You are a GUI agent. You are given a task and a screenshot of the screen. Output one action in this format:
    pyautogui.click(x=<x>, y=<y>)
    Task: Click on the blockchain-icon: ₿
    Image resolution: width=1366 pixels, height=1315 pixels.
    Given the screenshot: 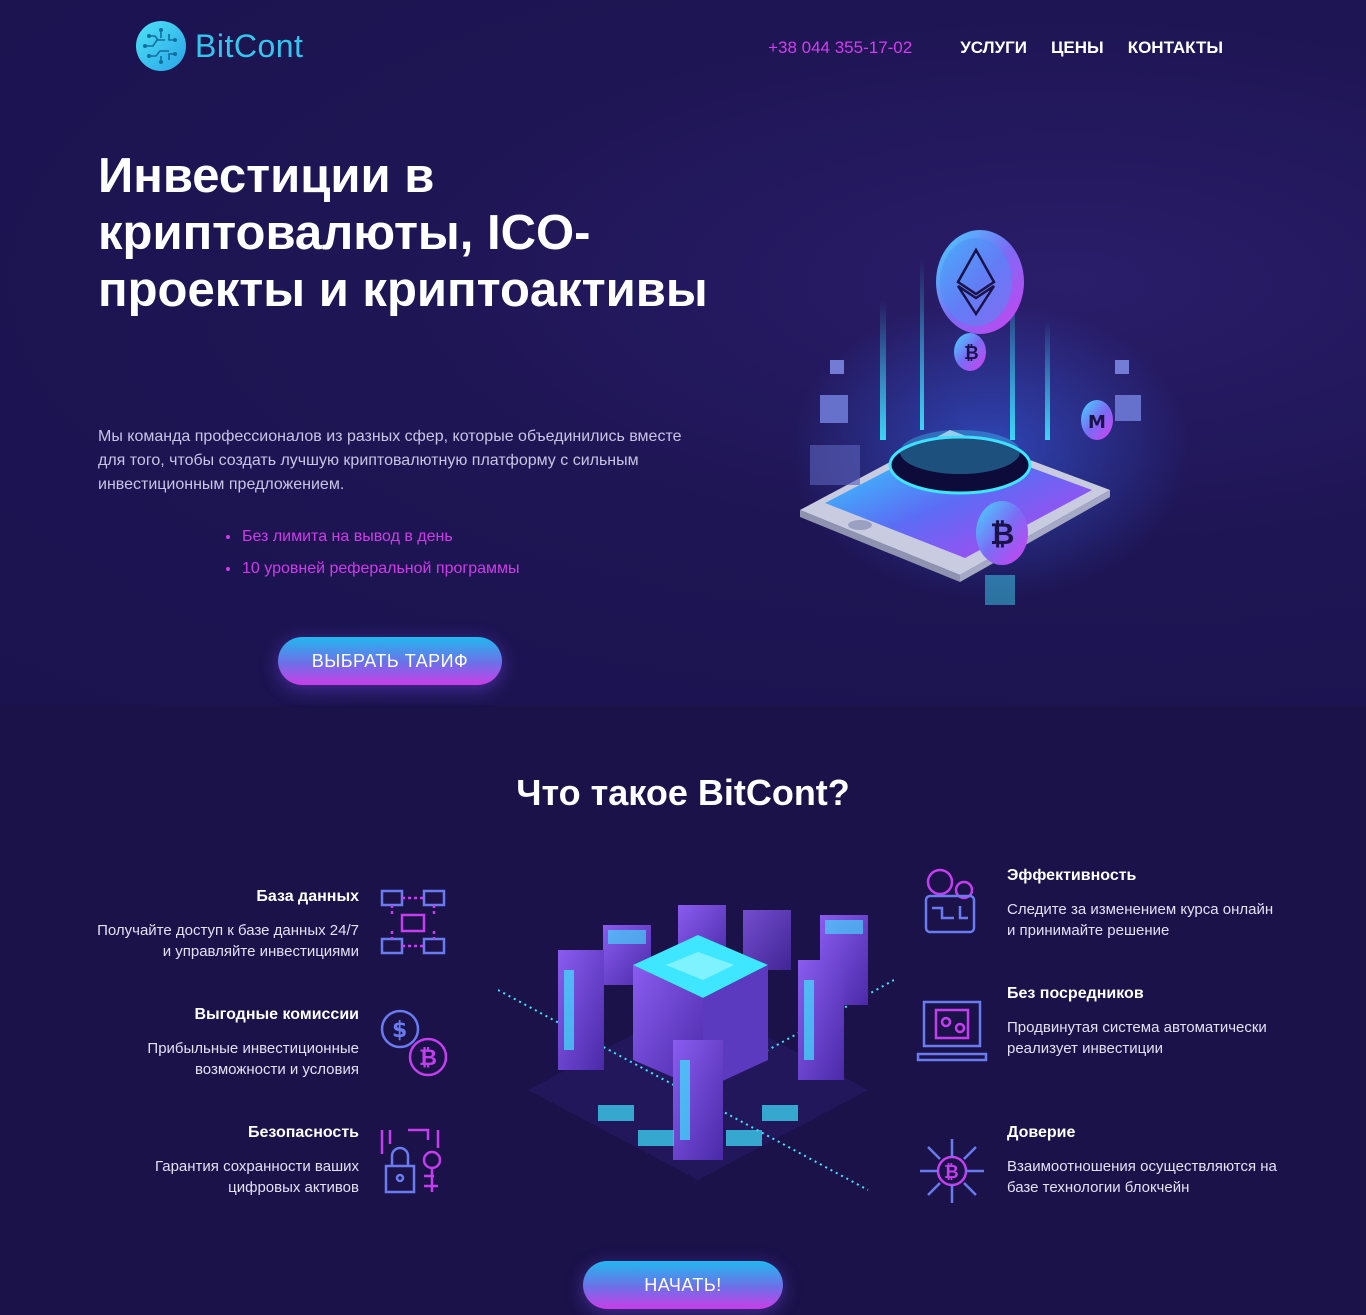 What is the action you would take?
    pyautogui.click(x=952, y=1171)
    